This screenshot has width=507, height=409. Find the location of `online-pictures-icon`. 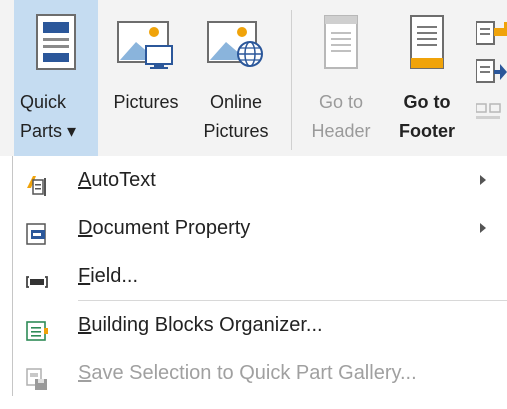

online-pictures-icon is located at coordinates (236, 45).